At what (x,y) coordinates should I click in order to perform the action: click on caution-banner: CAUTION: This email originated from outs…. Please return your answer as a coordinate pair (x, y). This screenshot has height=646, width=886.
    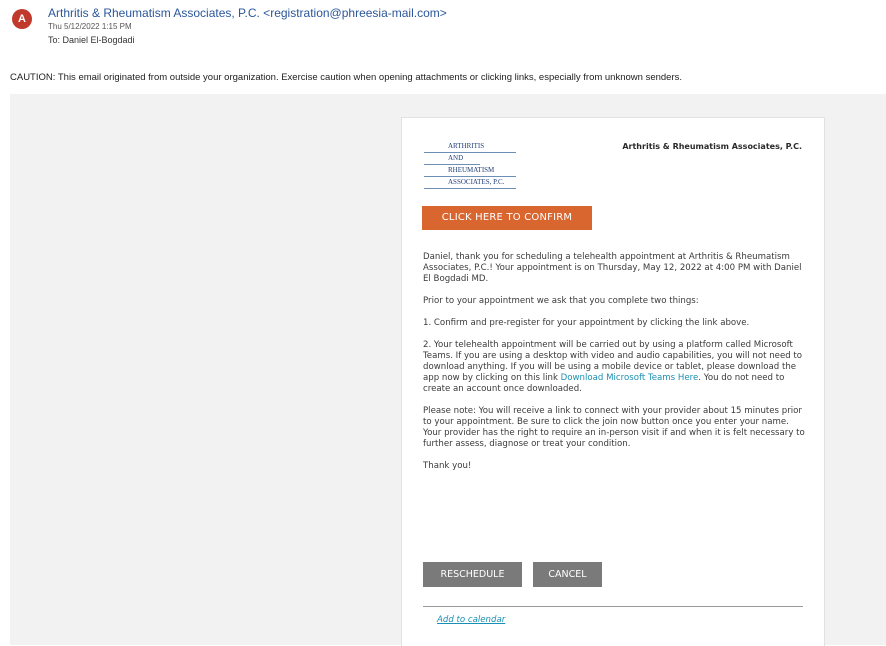
    Looking at the image, I should click on (346, 77).